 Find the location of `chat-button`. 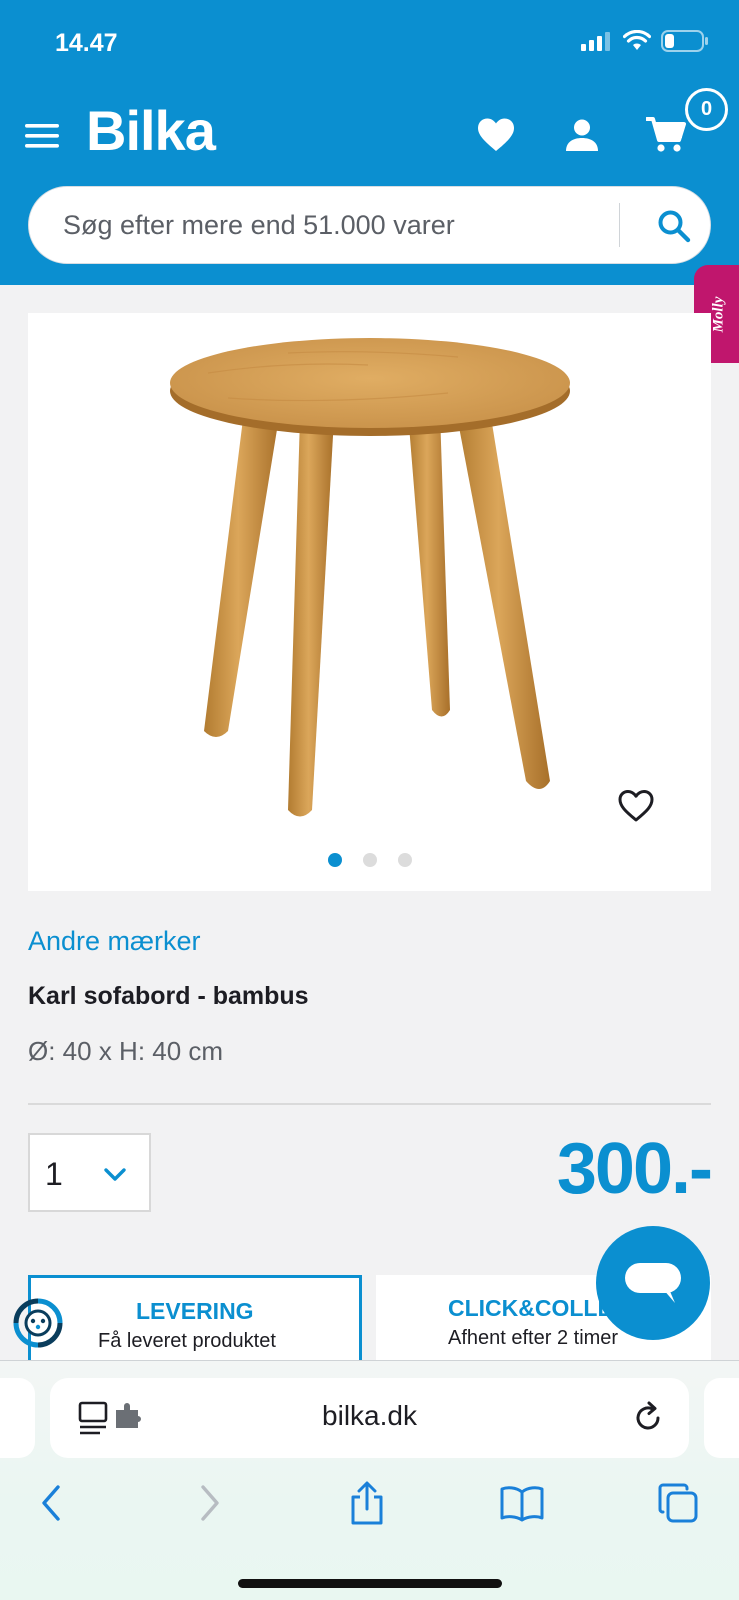

chat-button is located at coordinates (653, 1283).